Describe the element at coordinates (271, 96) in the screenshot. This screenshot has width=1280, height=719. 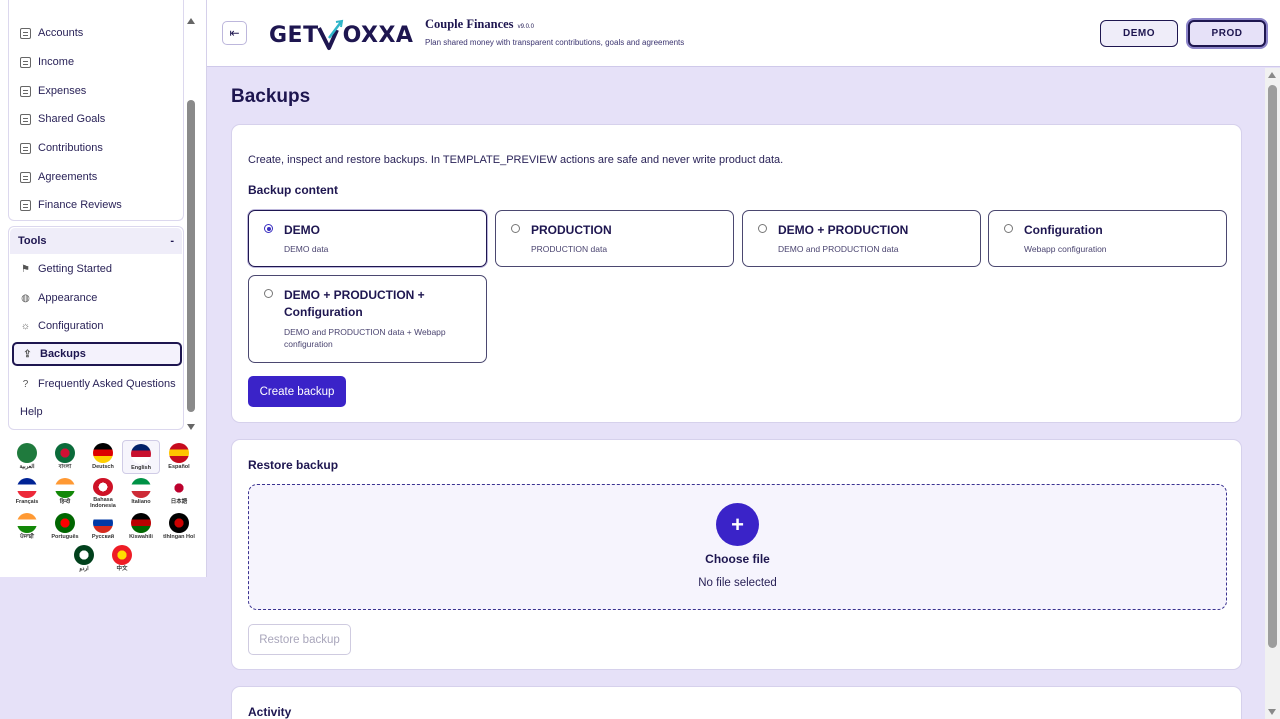
I see `page-title: Backups` at that location.